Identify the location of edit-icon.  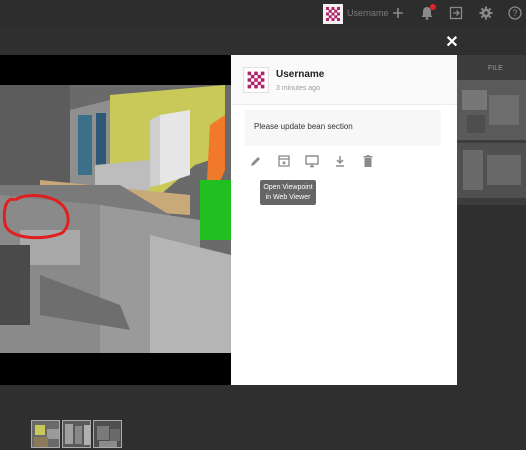
(256, 161).